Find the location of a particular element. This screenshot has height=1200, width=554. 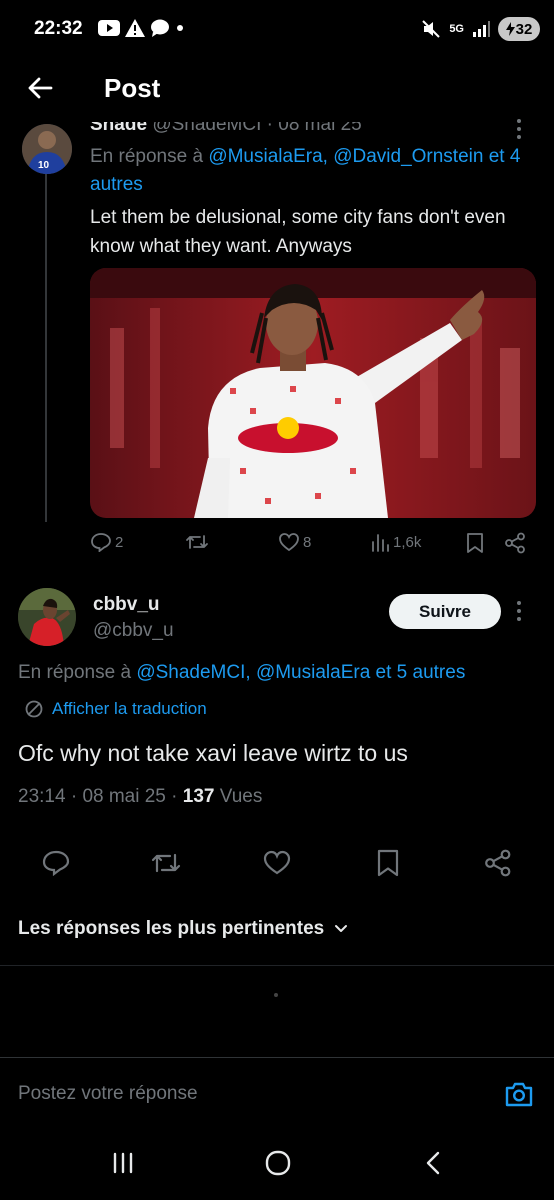

signal-icon is located at coordinates (481, 29).